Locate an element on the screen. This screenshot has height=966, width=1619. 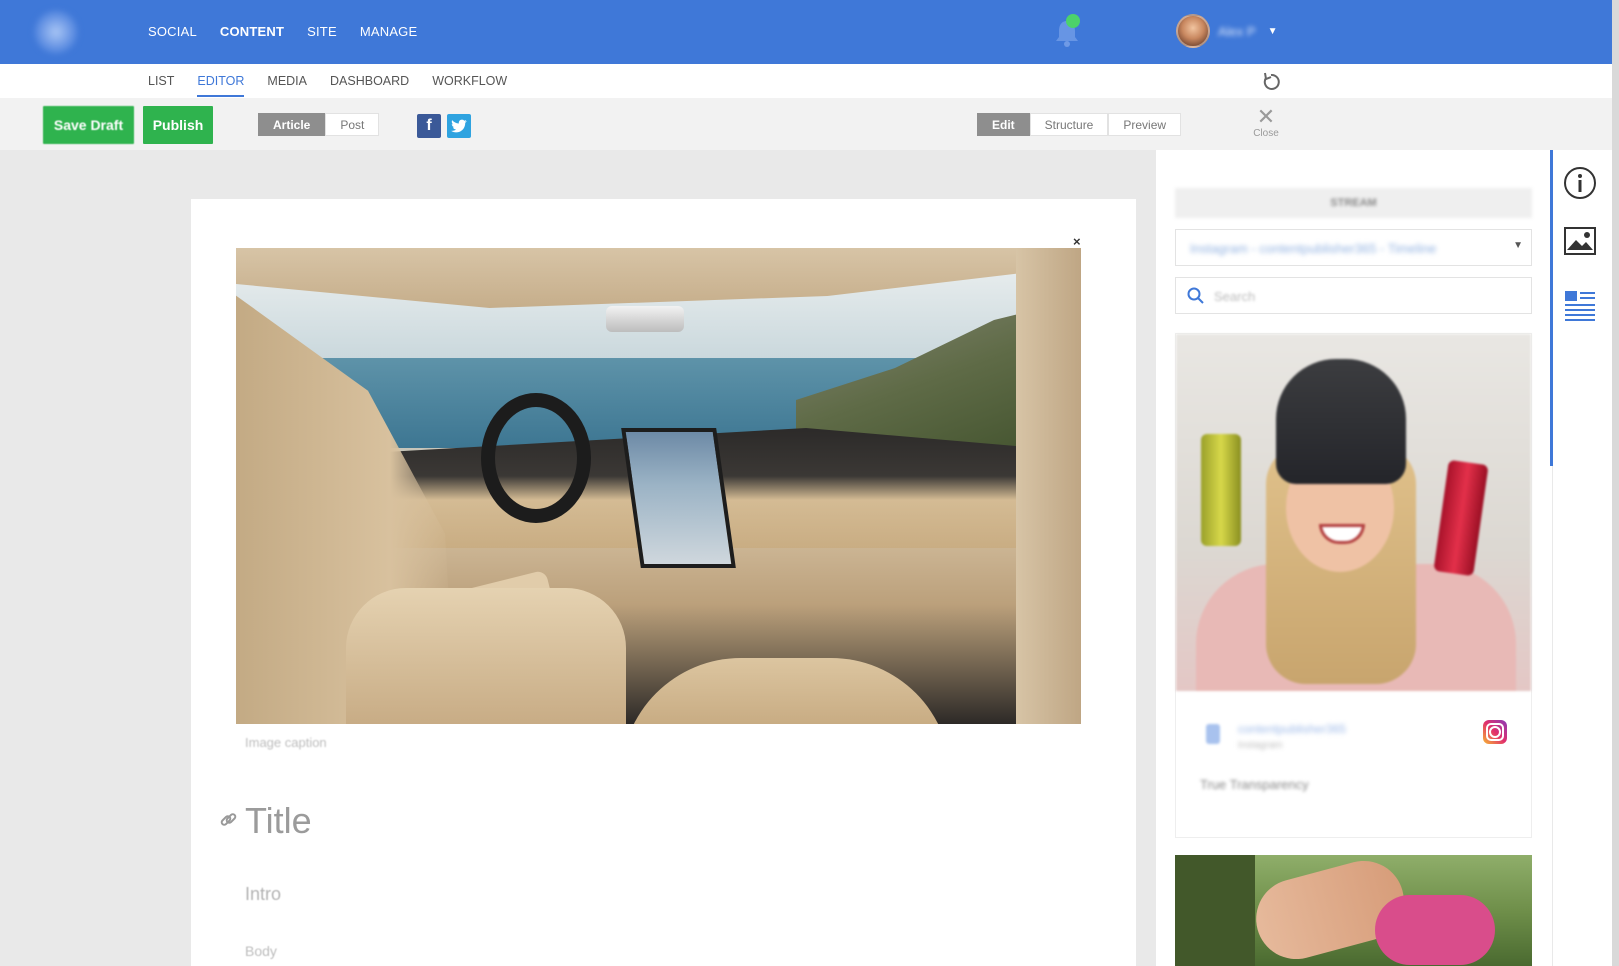
nav-site: SITE is located at coordinates (322, 31).